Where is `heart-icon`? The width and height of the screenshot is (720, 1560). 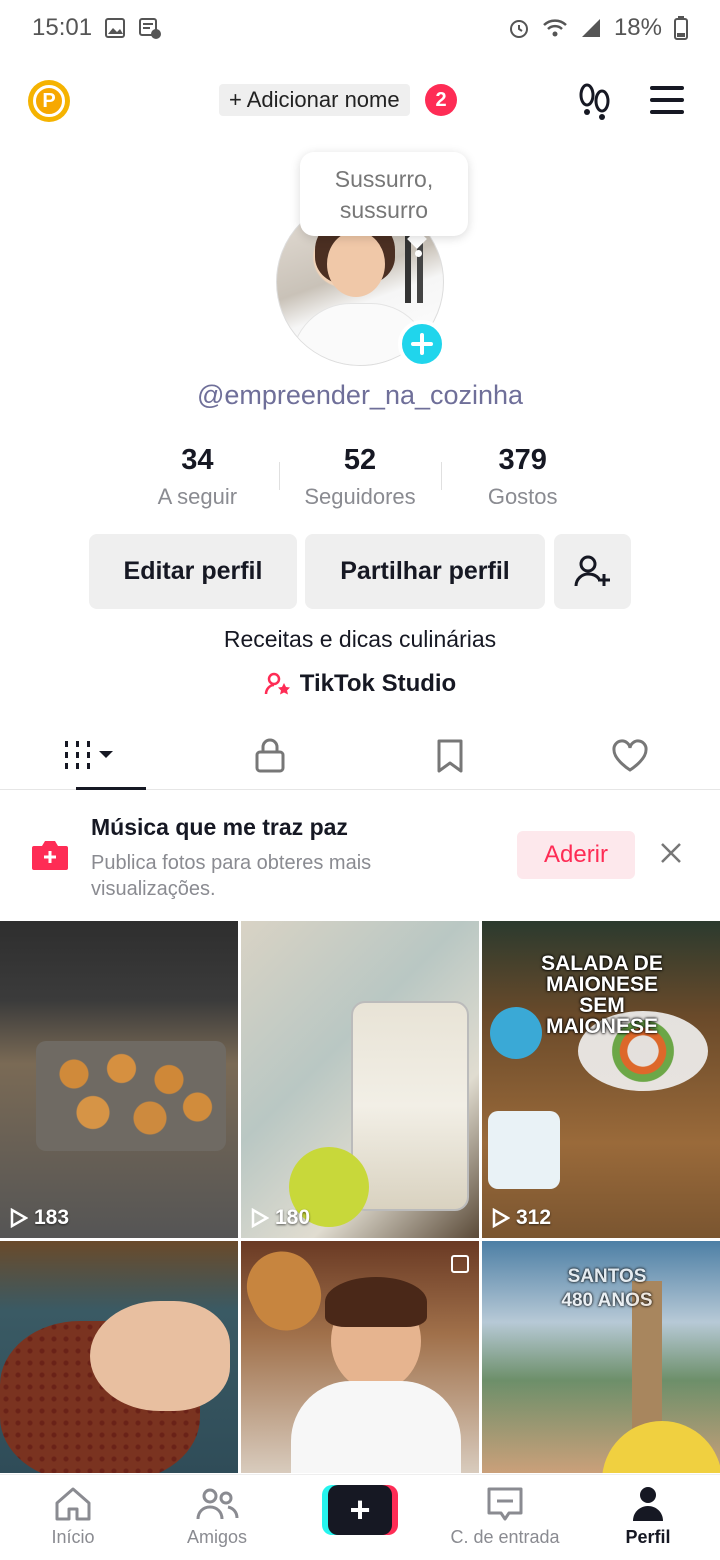 heart-icon is located at coordinates (630, 755).